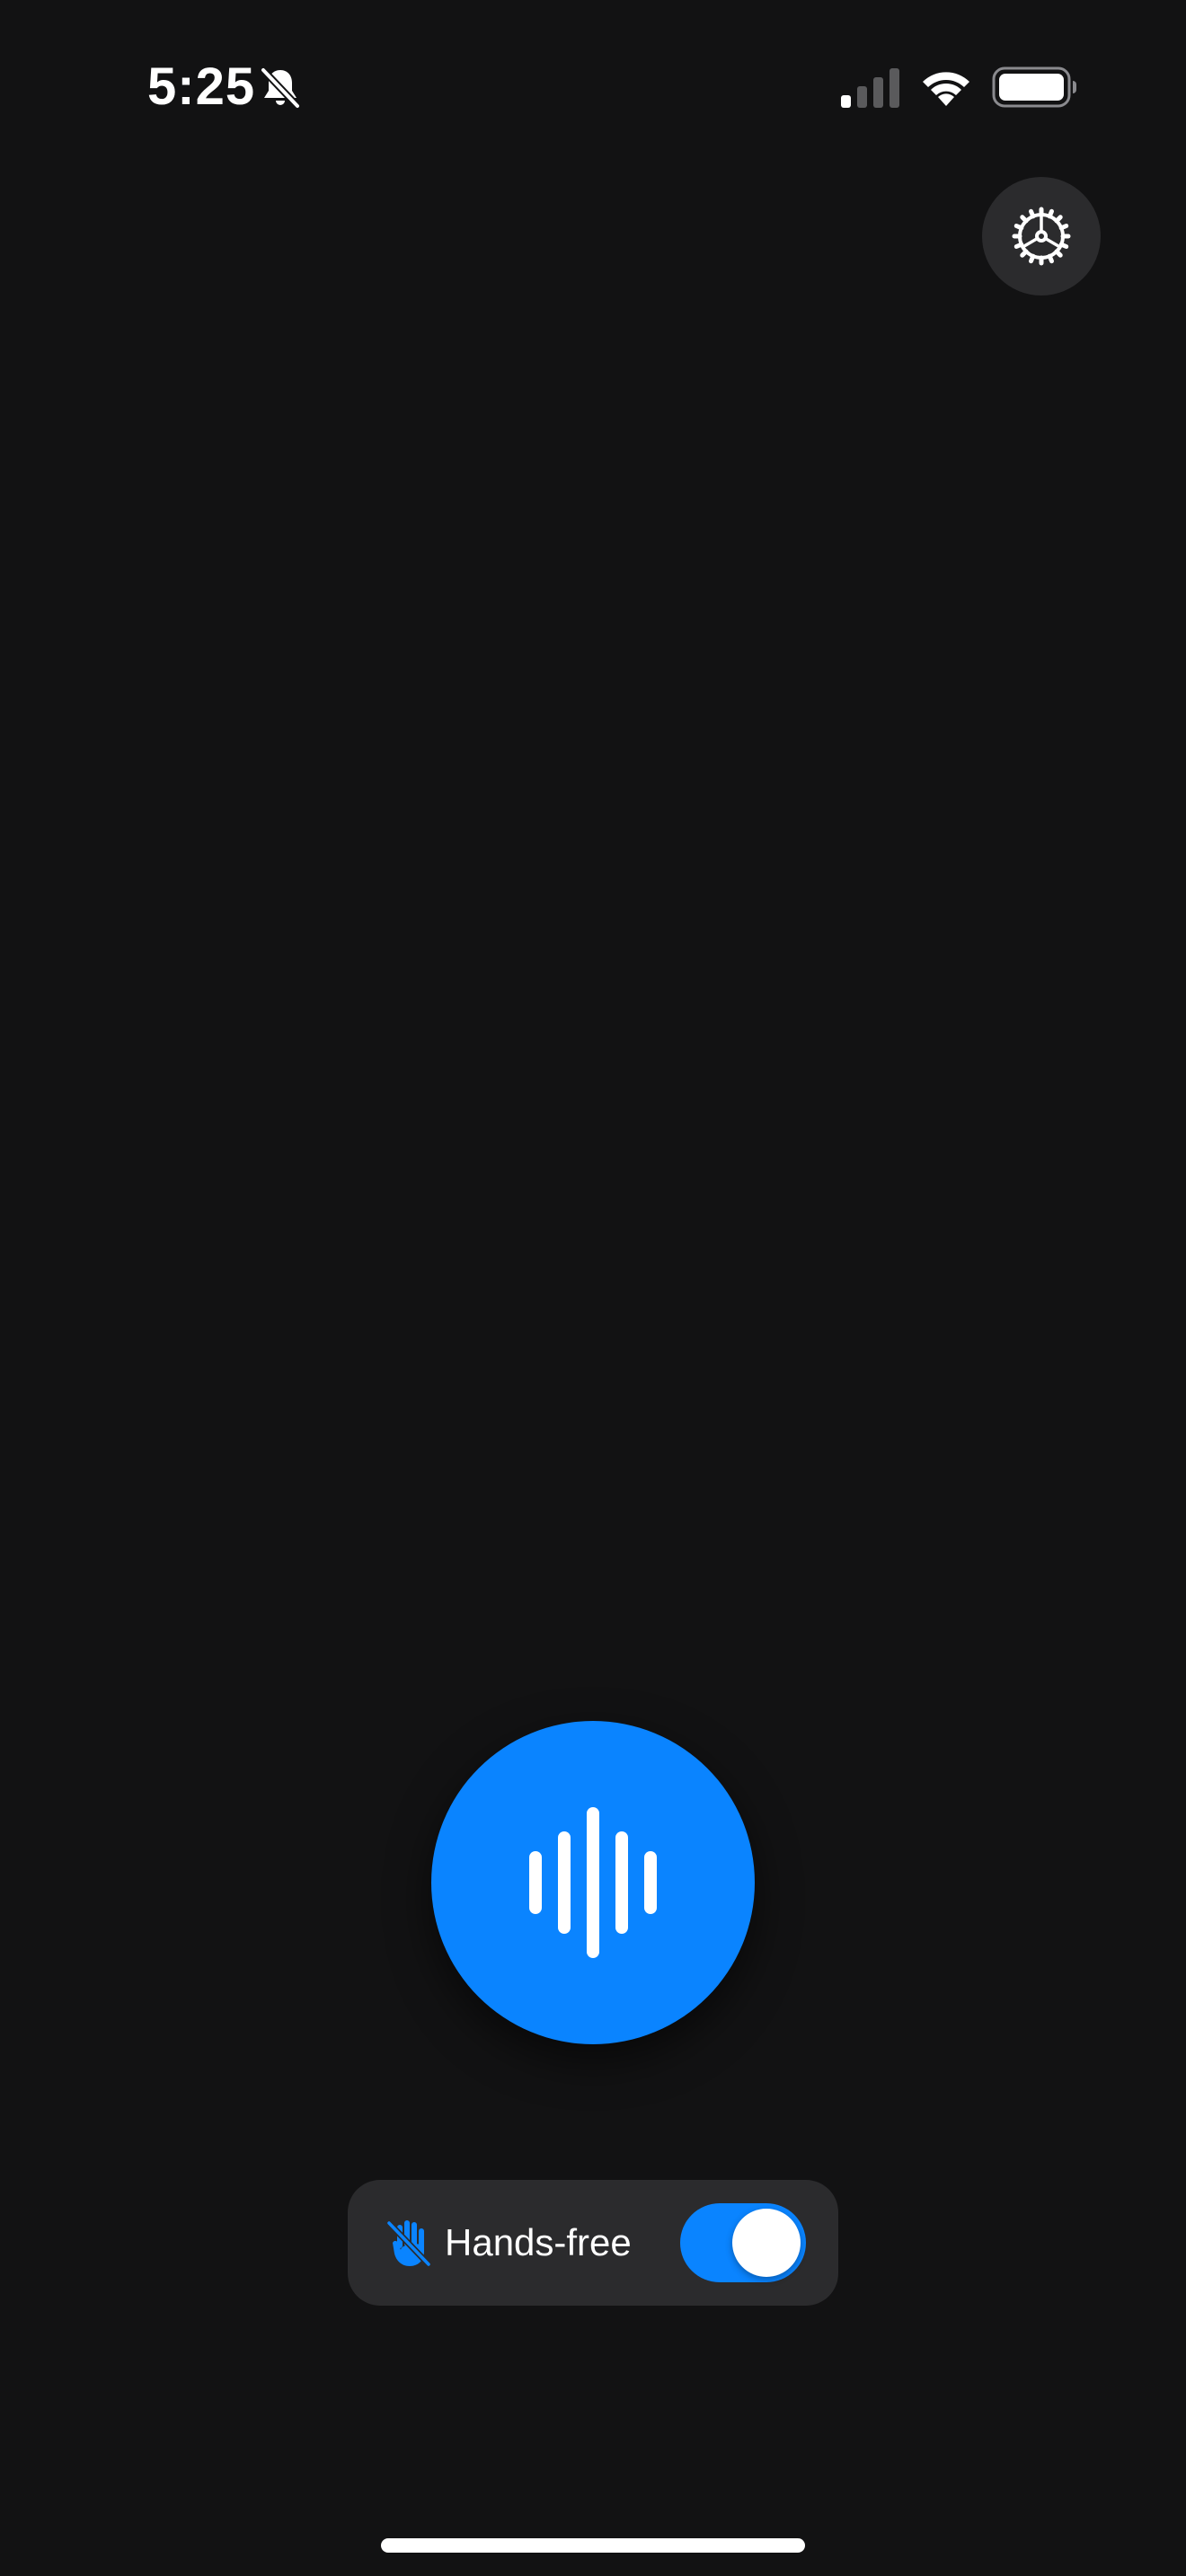  I want to click on voice-button, so click(593, 1882).